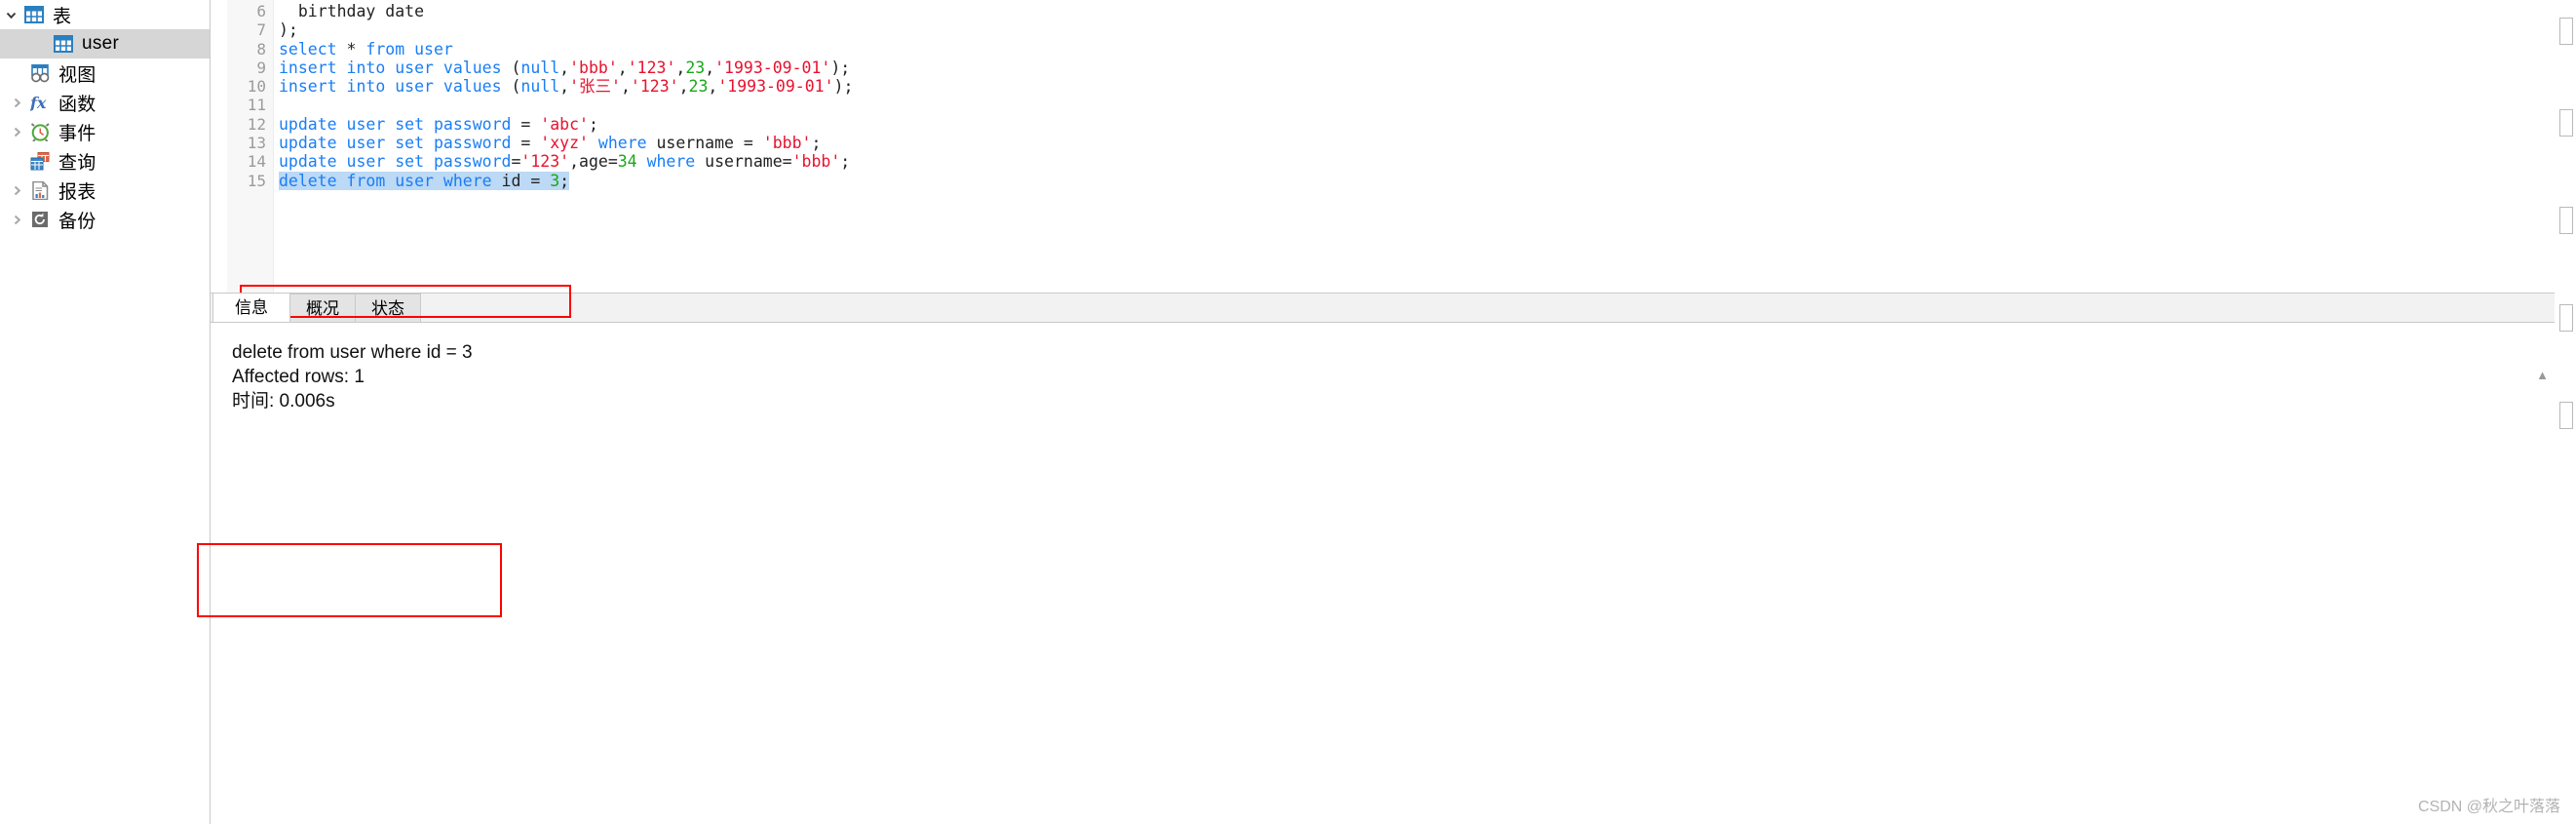 The width and height of the screenshot is (2576, 824). What do you see at coordinates (595, 87) in the screenshot?
I see `code-token: '张三'` at bounding box center [595, 87].